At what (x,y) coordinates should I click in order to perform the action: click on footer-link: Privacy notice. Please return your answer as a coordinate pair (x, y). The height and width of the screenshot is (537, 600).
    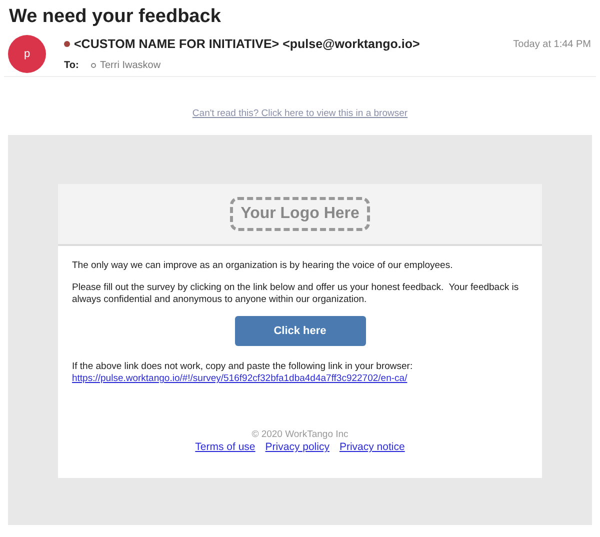
    Looking at the image, I should click on (372, 447).